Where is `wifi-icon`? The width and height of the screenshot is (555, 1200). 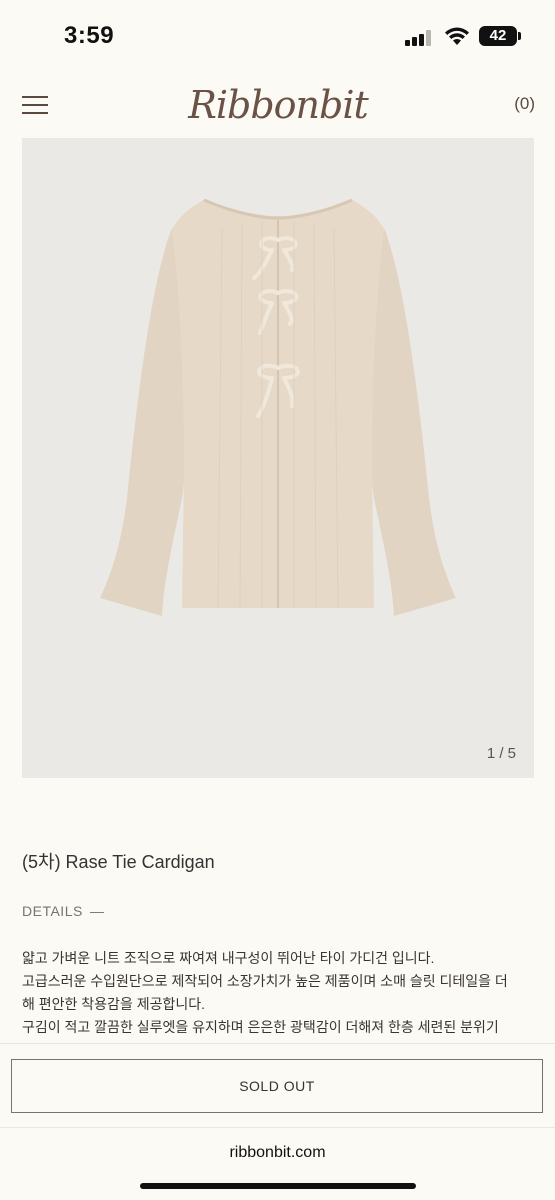
wifi-icon is located at coordinates (457, 36).